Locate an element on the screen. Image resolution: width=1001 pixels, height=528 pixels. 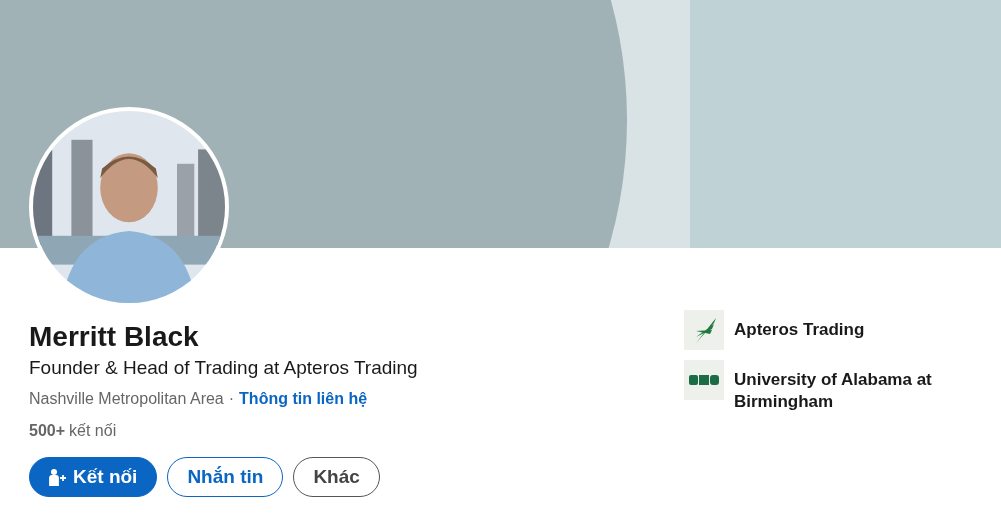
add-person-icon is located at coordinates (58, 477).